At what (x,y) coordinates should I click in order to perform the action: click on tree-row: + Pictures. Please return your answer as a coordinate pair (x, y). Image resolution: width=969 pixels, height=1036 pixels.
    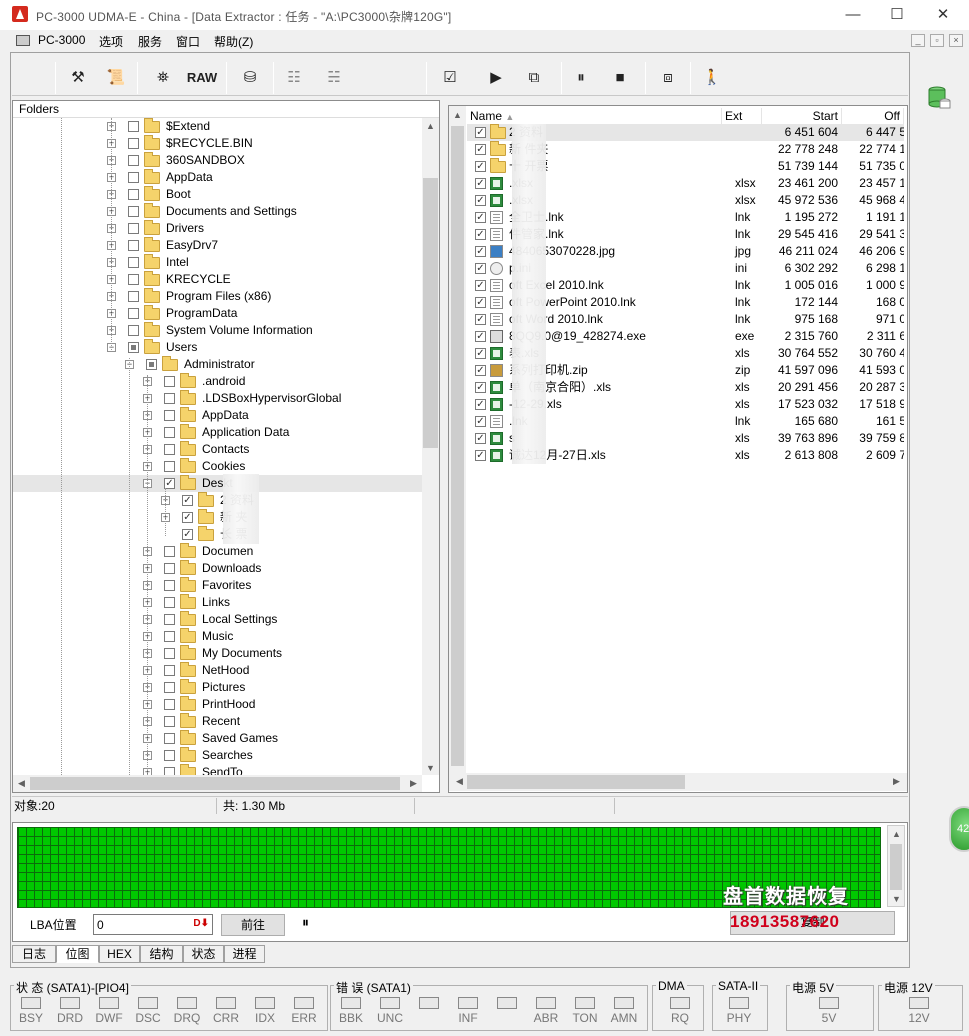
    Looking at the image, I should click on (218, 687).